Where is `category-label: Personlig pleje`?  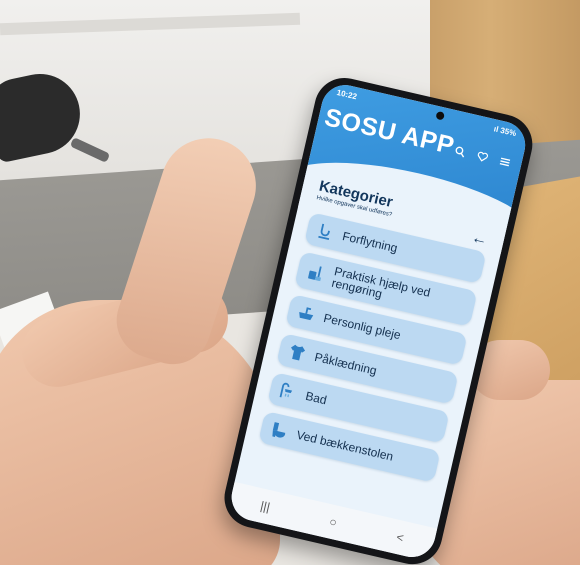
category-label: Personlig pleje is located at coordinates (362, 326).